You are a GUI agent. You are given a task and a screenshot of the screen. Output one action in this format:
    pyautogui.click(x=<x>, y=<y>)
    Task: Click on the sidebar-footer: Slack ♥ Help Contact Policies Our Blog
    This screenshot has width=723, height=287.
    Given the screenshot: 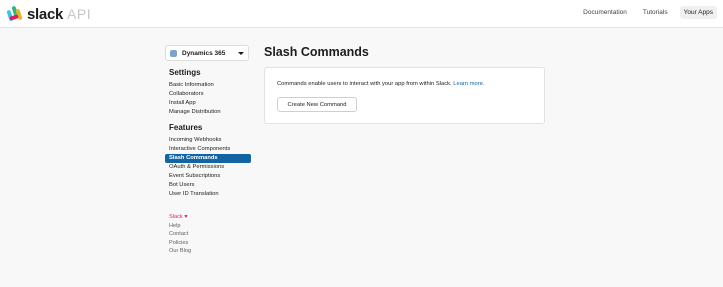 What is the action you would take?
    pyautogui.click(x=208, y=234)
    